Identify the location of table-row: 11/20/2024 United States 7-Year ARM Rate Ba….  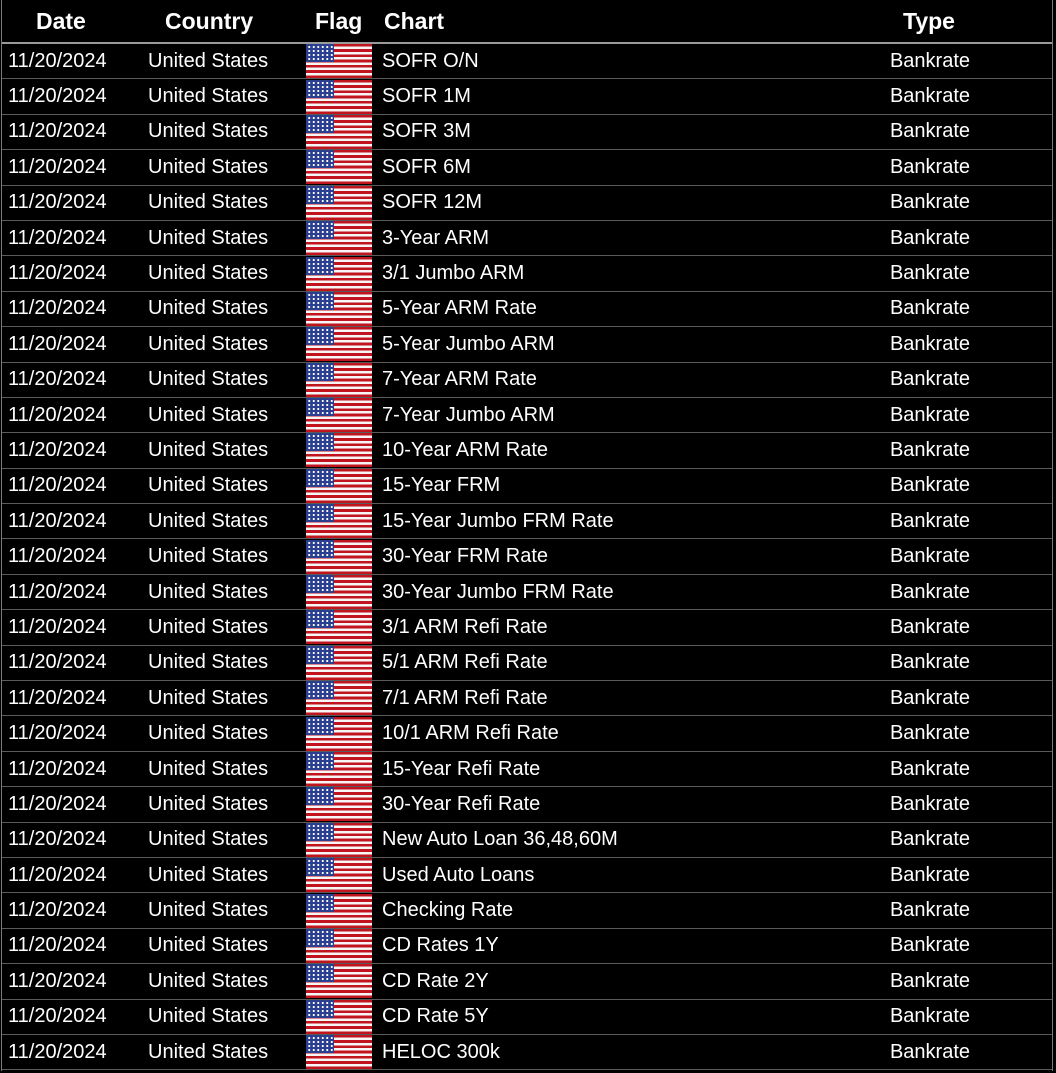
(527, 380).